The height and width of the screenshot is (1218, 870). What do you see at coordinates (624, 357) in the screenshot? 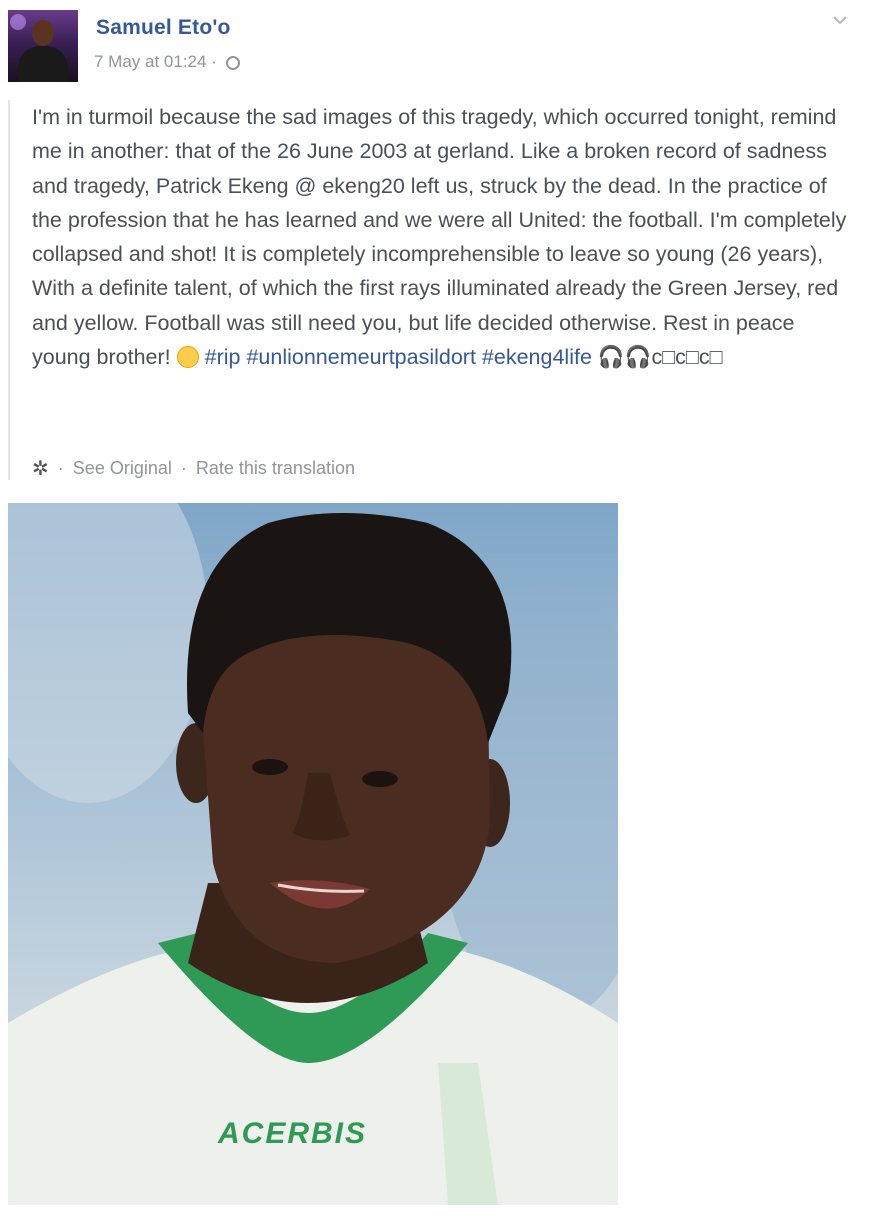
I see `headphone-emoji-icon: 🎧🎧` at bounding box center [624, 357].